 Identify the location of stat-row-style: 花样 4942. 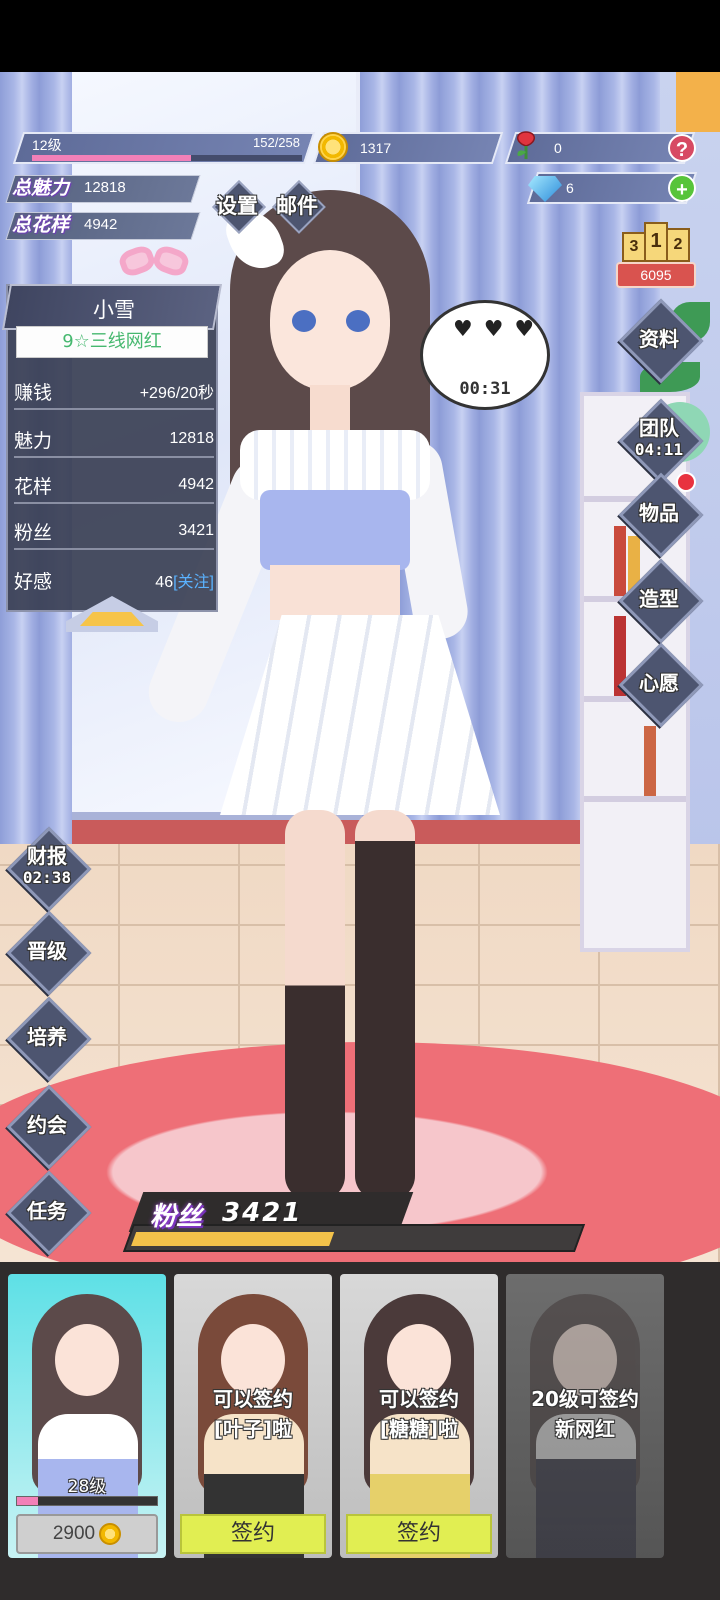
(114, 486).